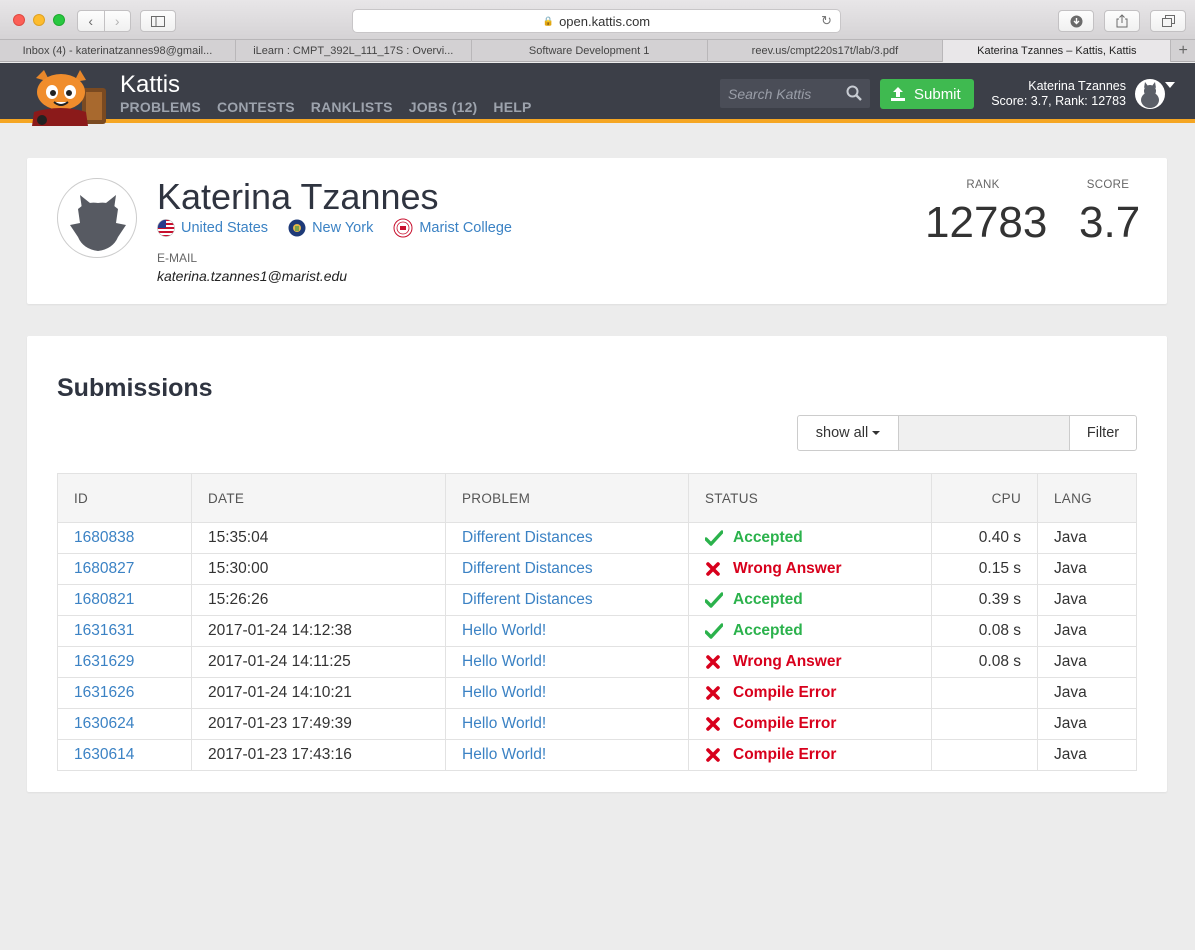  What do you see at coordinates (1183, 51) in the screenshot?
I see `new-tab-icon: +` at bounding box center [1183, 51].